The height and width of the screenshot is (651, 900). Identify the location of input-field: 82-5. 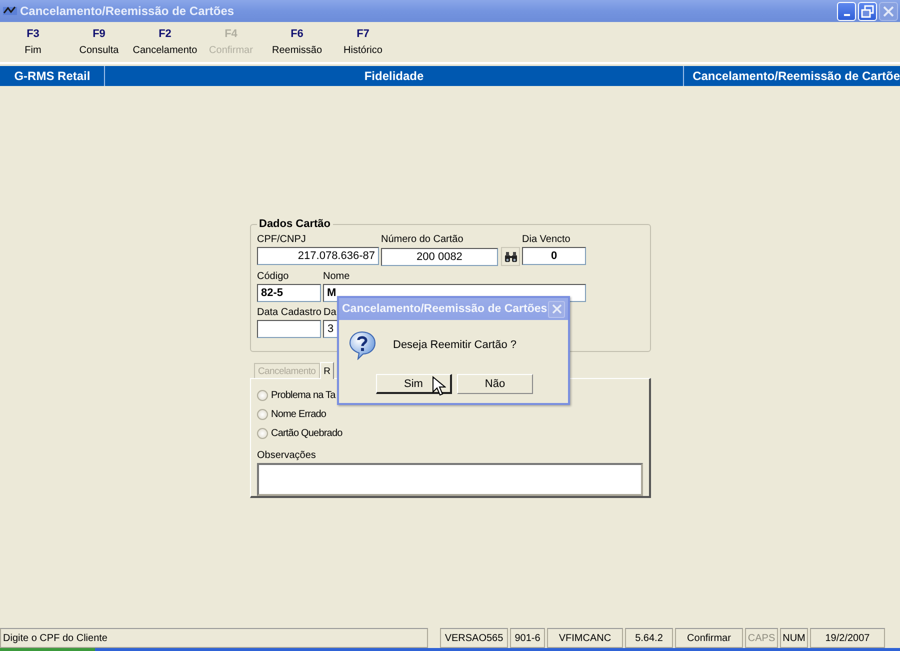
(289, 293).